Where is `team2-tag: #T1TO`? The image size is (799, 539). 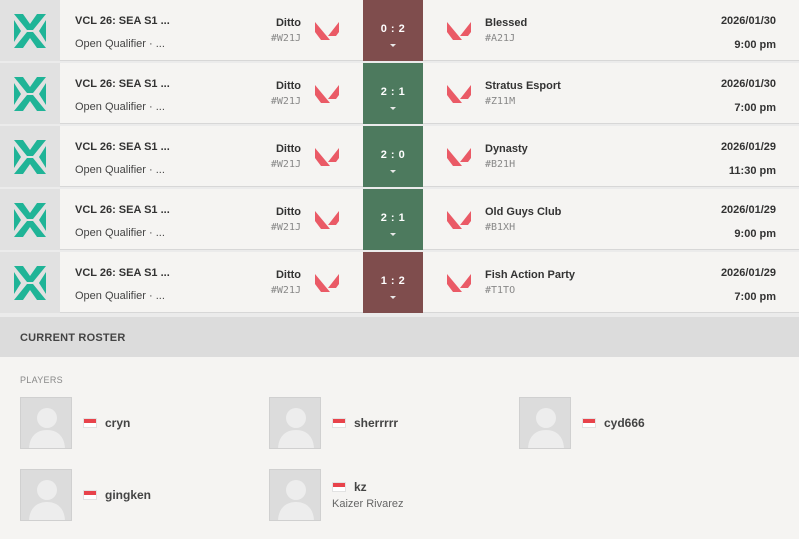 team2-tag: #T1TO is located at coordinates (500, 290).